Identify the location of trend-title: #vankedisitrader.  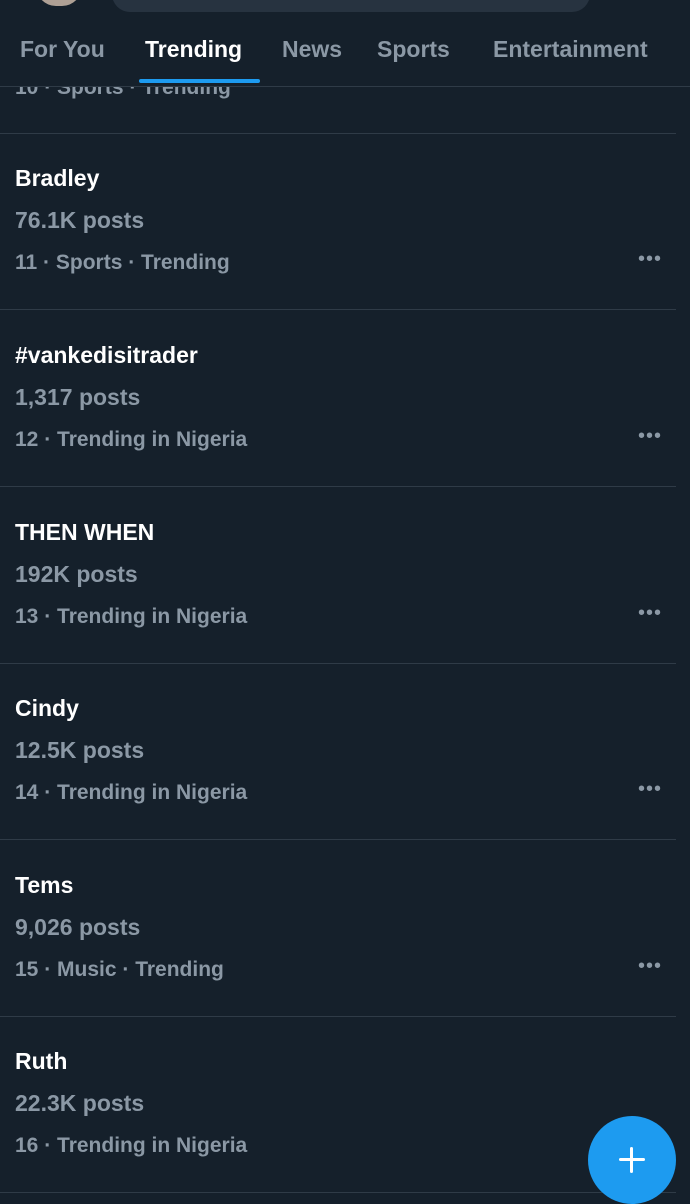
(106, 355).